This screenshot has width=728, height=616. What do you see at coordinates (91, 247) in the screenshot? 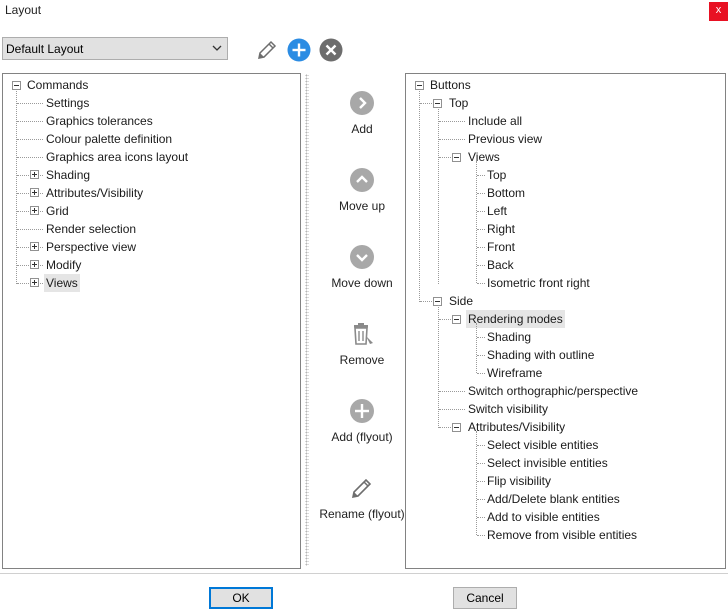
I see `tree-item: Perspective view` at bounding box center [91, 247].